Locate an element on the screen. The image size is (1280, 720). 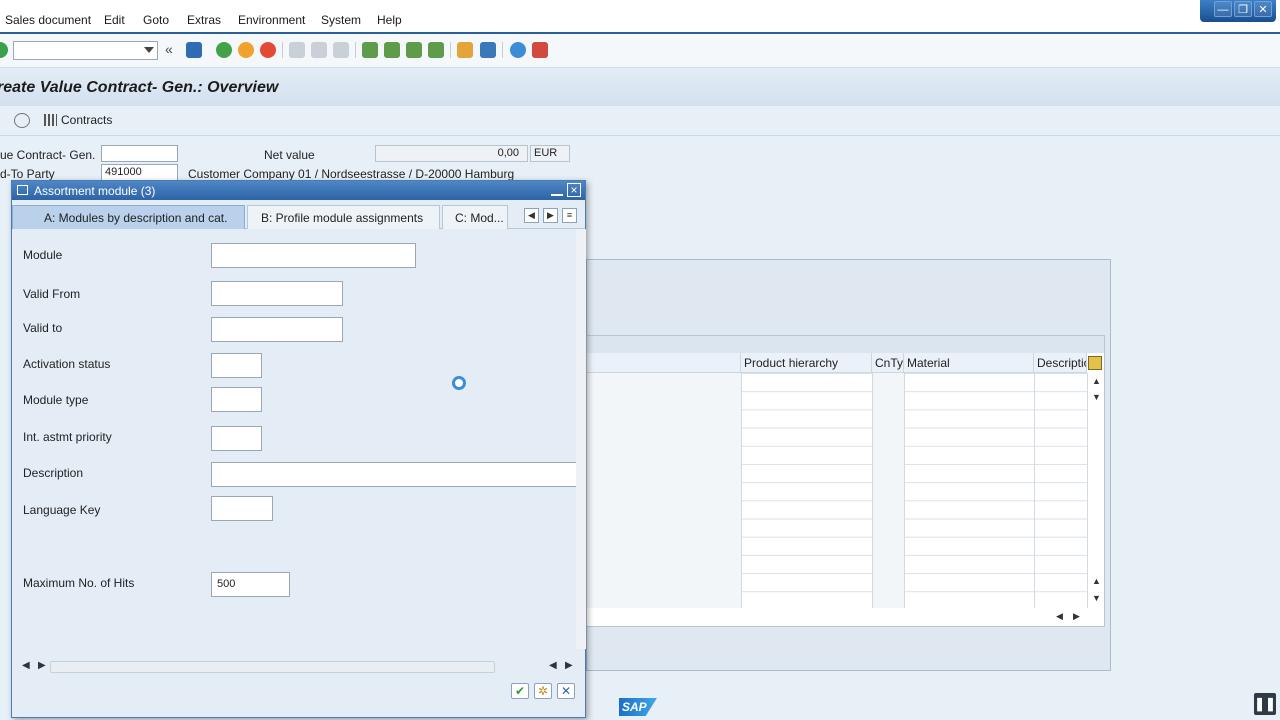
sold-to-party-field: 491000 is located at coordinates (139, 172).